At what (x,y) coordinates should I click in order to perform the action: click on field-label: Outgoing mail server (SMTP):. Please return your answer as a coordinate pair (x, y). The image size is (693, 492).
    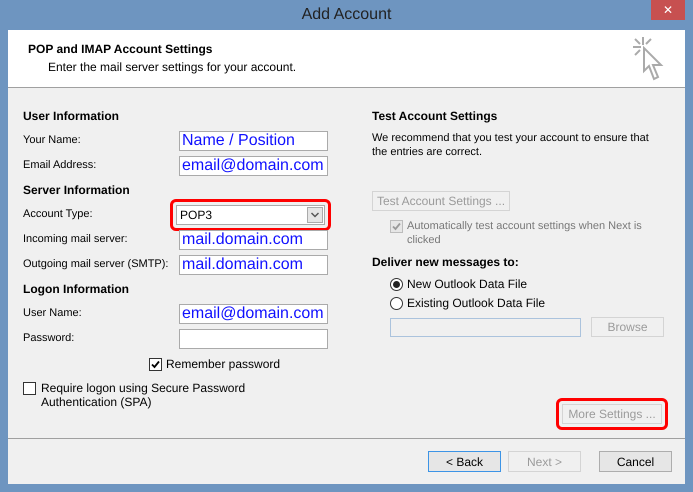
    Looking at the image, I should click on (96, 264).